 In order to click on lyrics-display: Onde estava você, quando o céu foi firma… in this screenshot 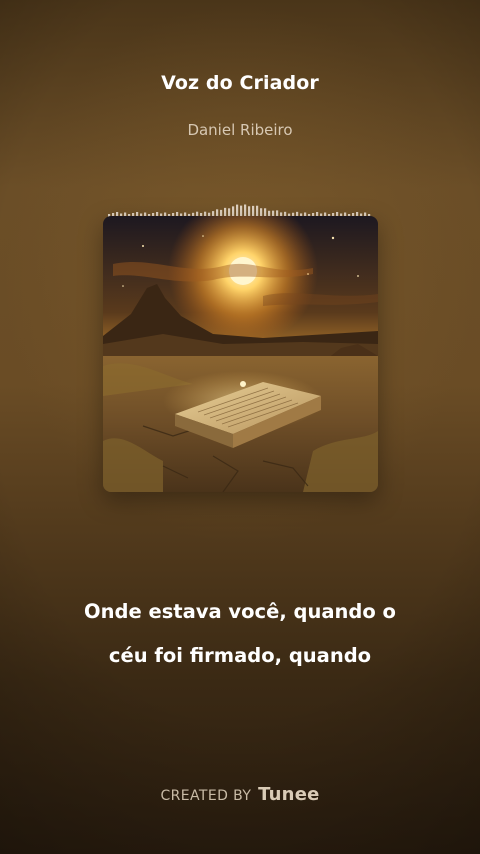, I will do `click(240, 634)`.